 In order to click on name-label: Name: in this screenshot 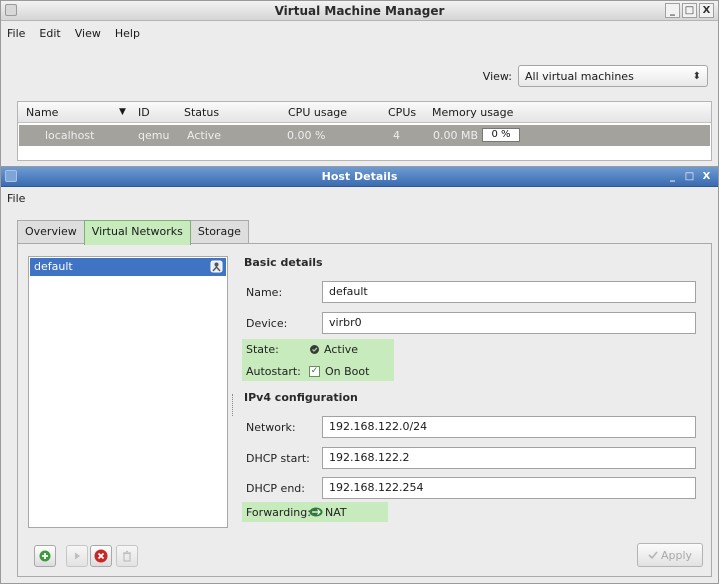, I will do `click(264, 292)`.